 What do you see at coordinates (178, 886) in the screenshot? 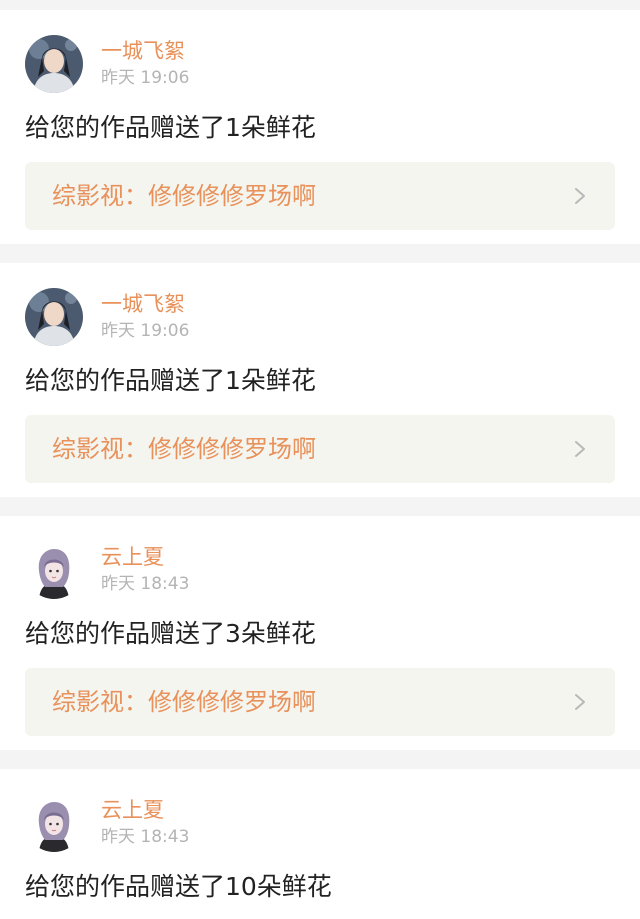
I see `gift-message: 给您的作品赠送了10朵鲜花` at bounding box center [178, 886].